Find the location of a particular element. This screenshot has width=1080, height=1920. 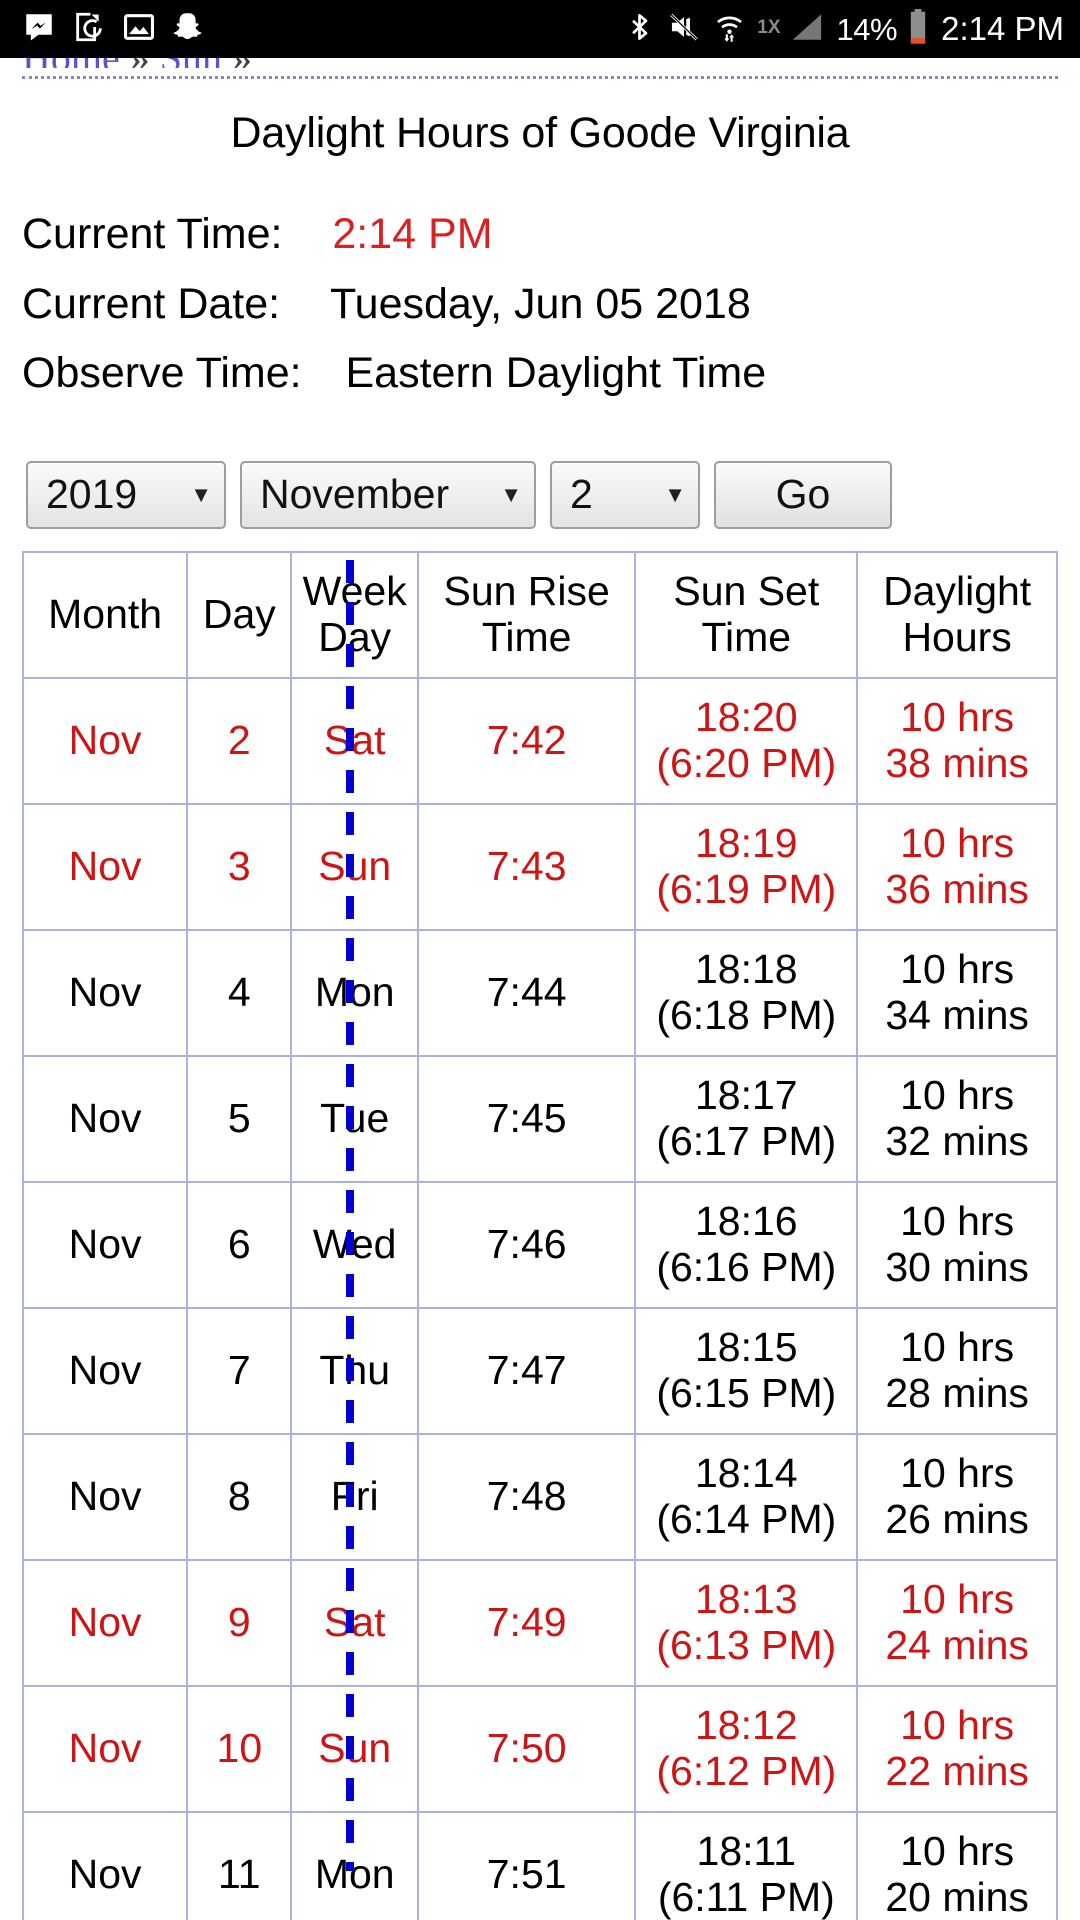

column-header-daylight: Daylight Hours is located at coordinates (957, 614).